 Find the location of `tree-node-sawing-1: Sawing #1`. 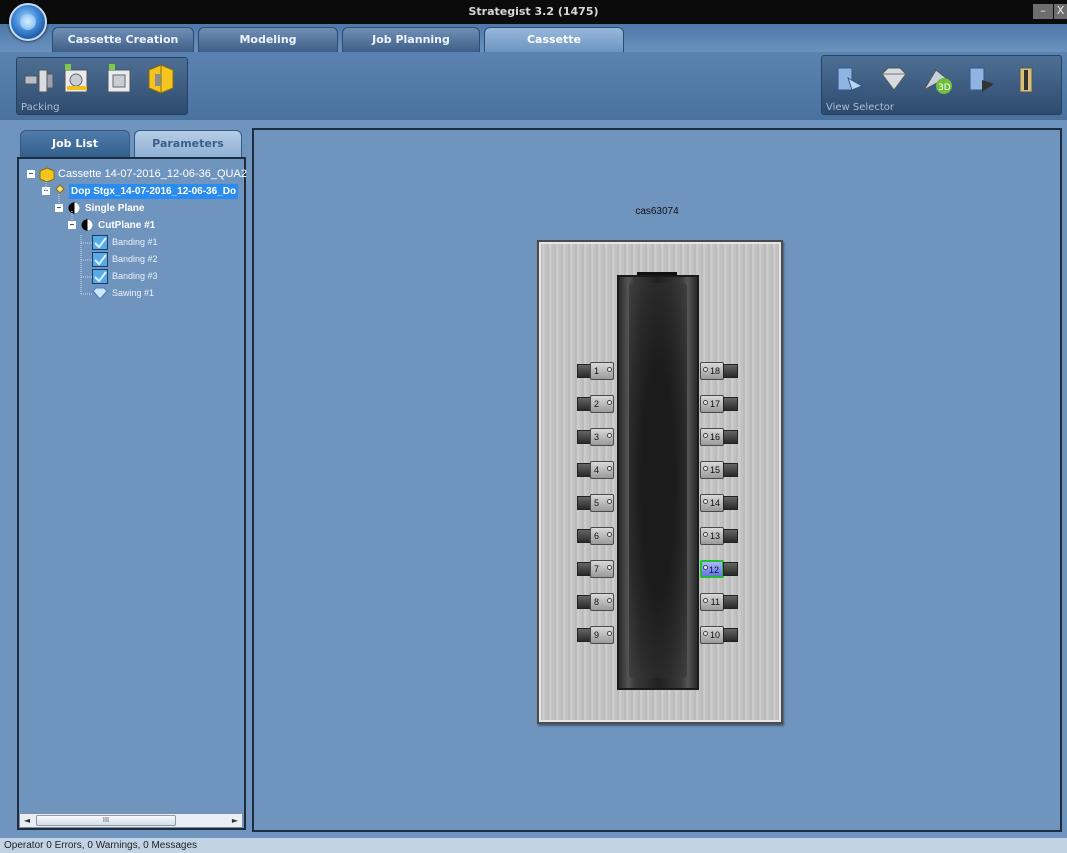

tree-node-sawing-1: Sawing #1 is located at coordinates (155, 294).